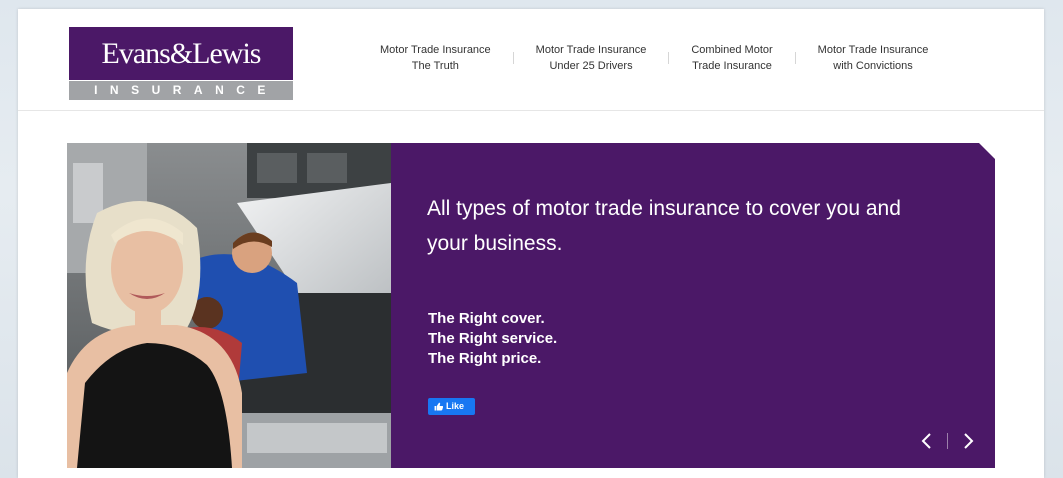  What do you see at coordinates (591, 66) in the screenshot?
I see `nav-label-line2: Under 25 Drivers` at bounding box center [591, 66].